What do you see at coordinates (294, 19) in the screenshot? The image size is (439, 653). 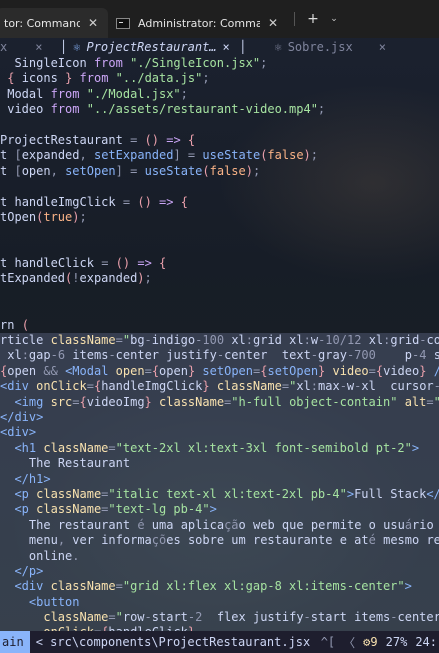 I see `tab-divider` at bounding box center [294, 19].